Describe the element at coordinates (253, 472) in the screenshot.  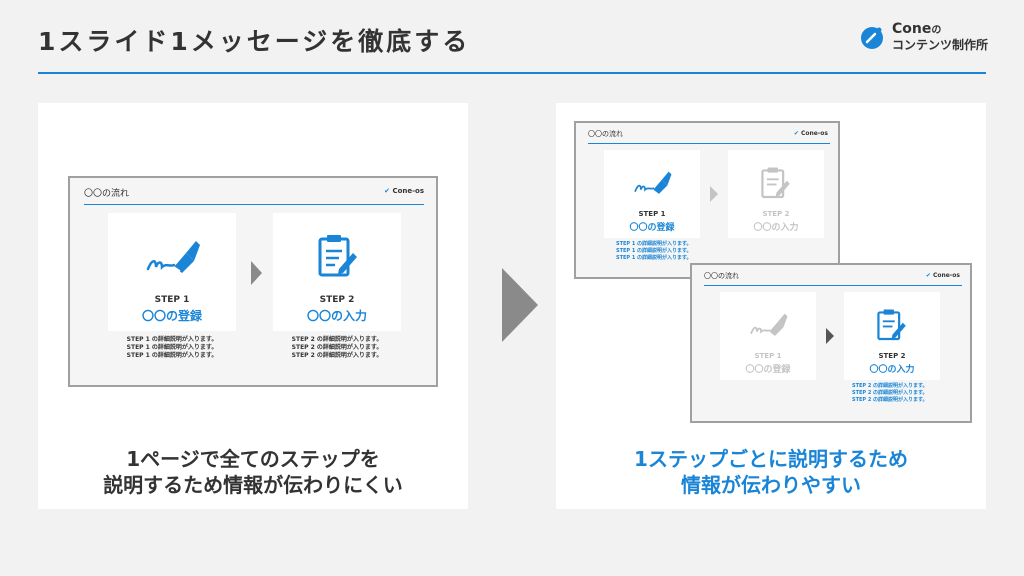
I see `caption-left: 1ページで全てのステップを 説明するため情報が伝わりにくい` at that location.